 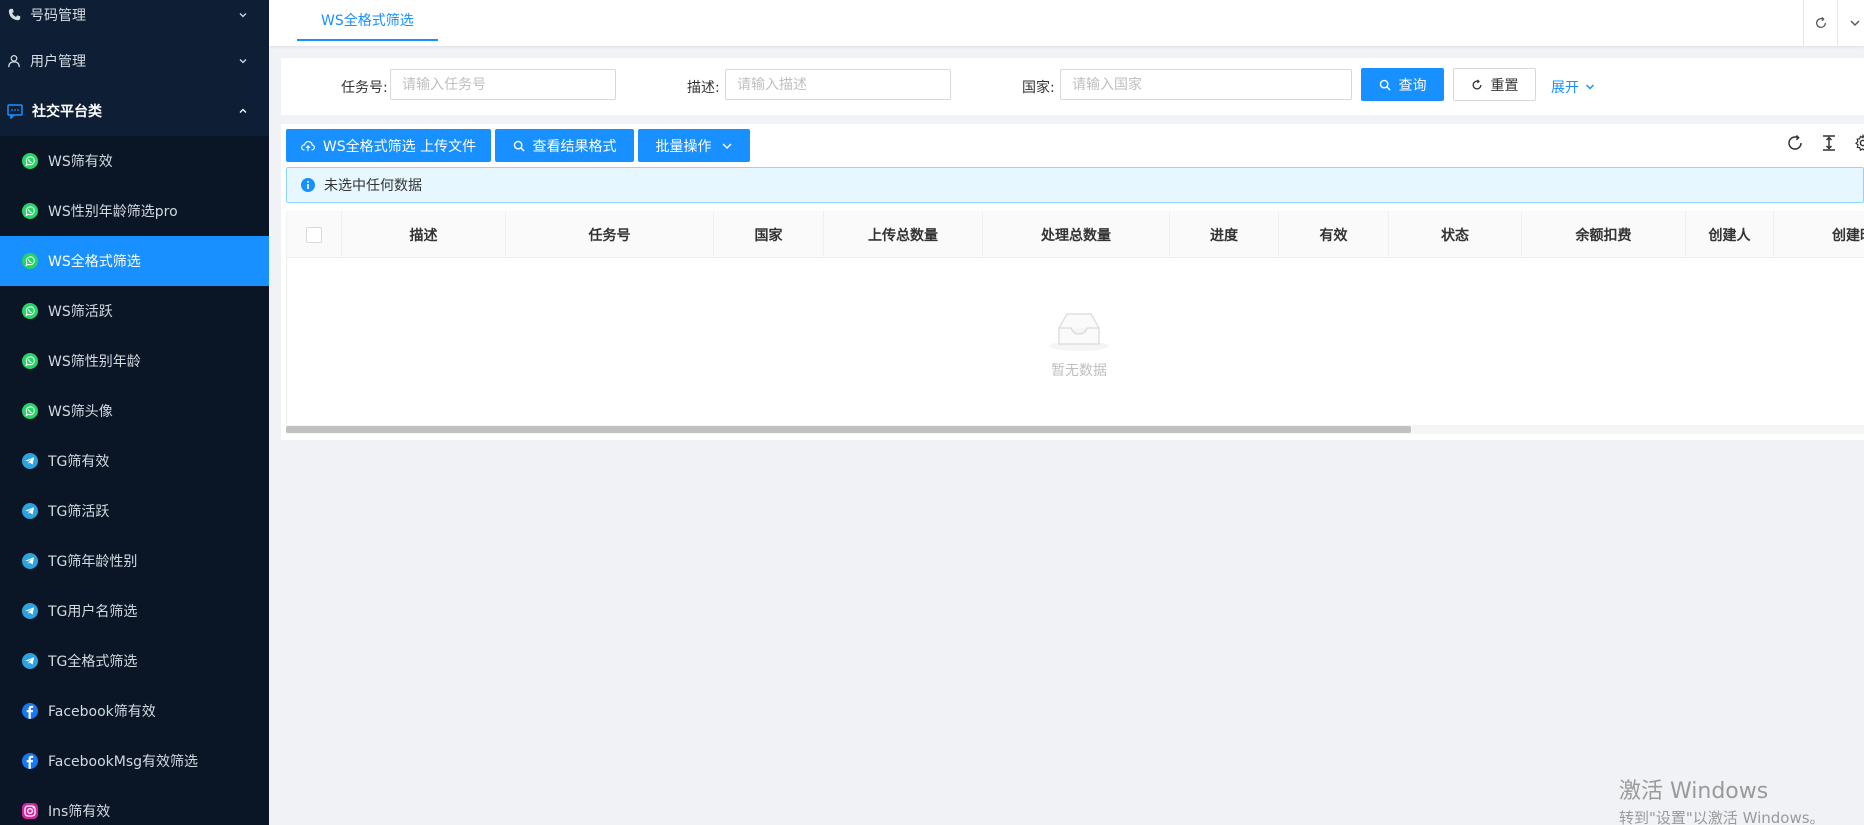 What do you see at coordinates (134, 18) in the screenshot?
I see `menu-group-number-management: 号码管理` at bounding box center [134, 18].